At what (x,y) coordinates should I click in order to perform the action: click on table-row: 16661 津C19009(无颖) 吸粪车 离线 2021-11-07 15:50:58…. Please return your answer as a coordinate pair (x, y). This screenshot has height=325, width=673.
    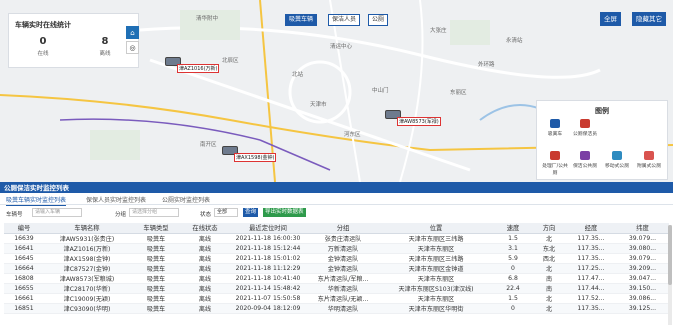
    Looking at the image, I should click on (336, 298).